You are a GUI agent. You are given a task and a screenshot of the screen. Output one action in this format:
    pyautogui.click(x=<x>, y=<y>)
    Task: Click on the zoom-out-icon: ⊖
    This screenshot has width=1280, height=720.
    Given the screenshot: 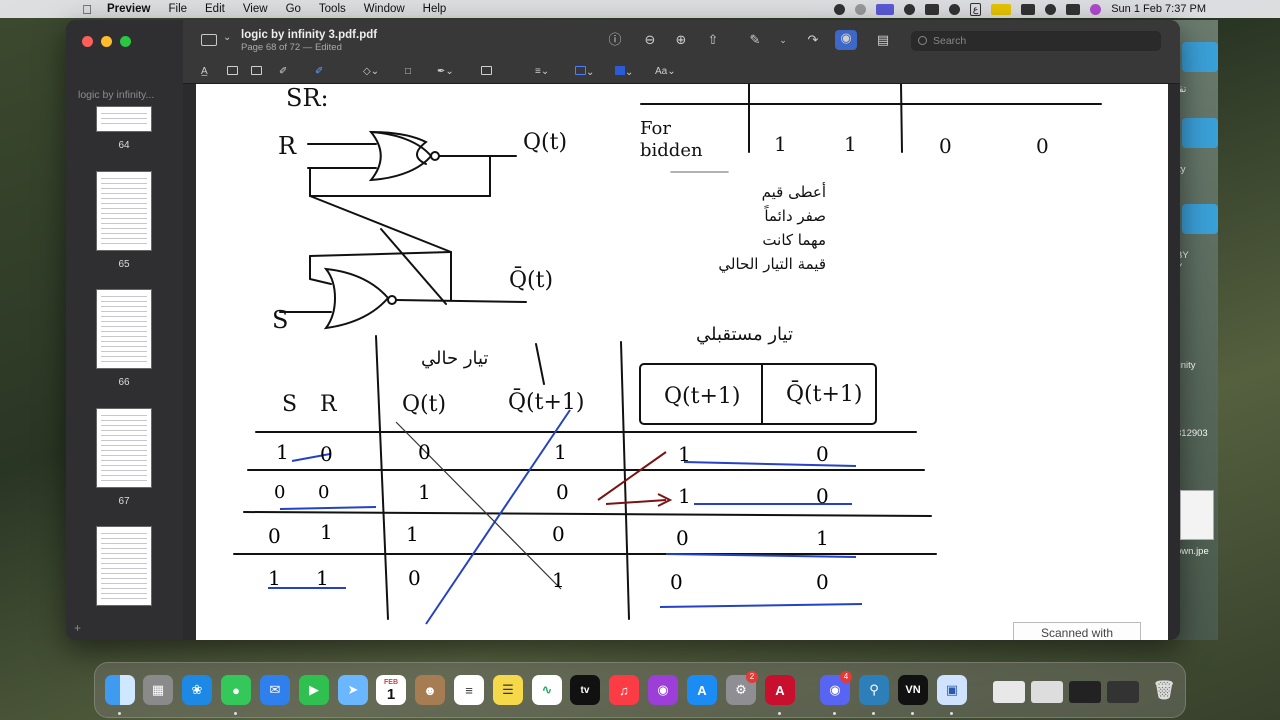 What is the action you would take?
    pyautogui.click(x=650, y=40)
    